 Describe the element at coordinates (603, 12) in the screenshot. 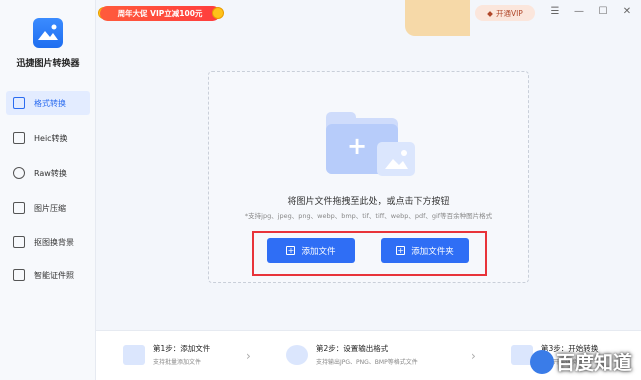

I see `maximize-icon: ☐` at that location.